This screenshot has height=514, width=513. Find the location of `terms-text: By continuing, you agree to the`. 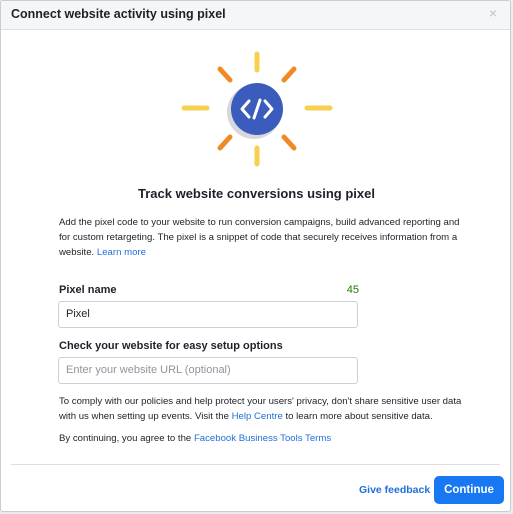

terms-text: By continuing, you agree to the is located at coordinates (126, 438).